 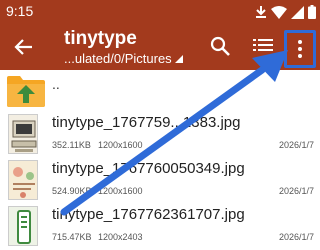 What do you see at coordinates (160, 12) in the screenshot?
I see `status-bar: 9:15` at bounding box center [160, 12].